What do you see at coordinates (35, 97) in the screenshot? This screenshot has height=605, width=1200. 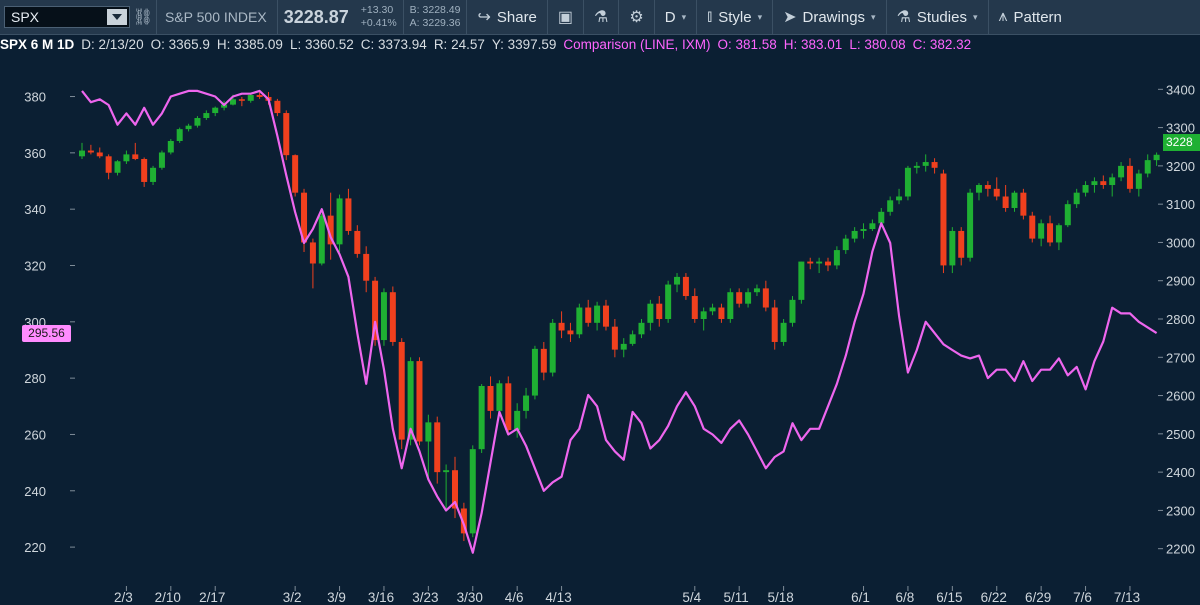 I see `comparison-axis-label: 380` at bounding box center [35, 97].